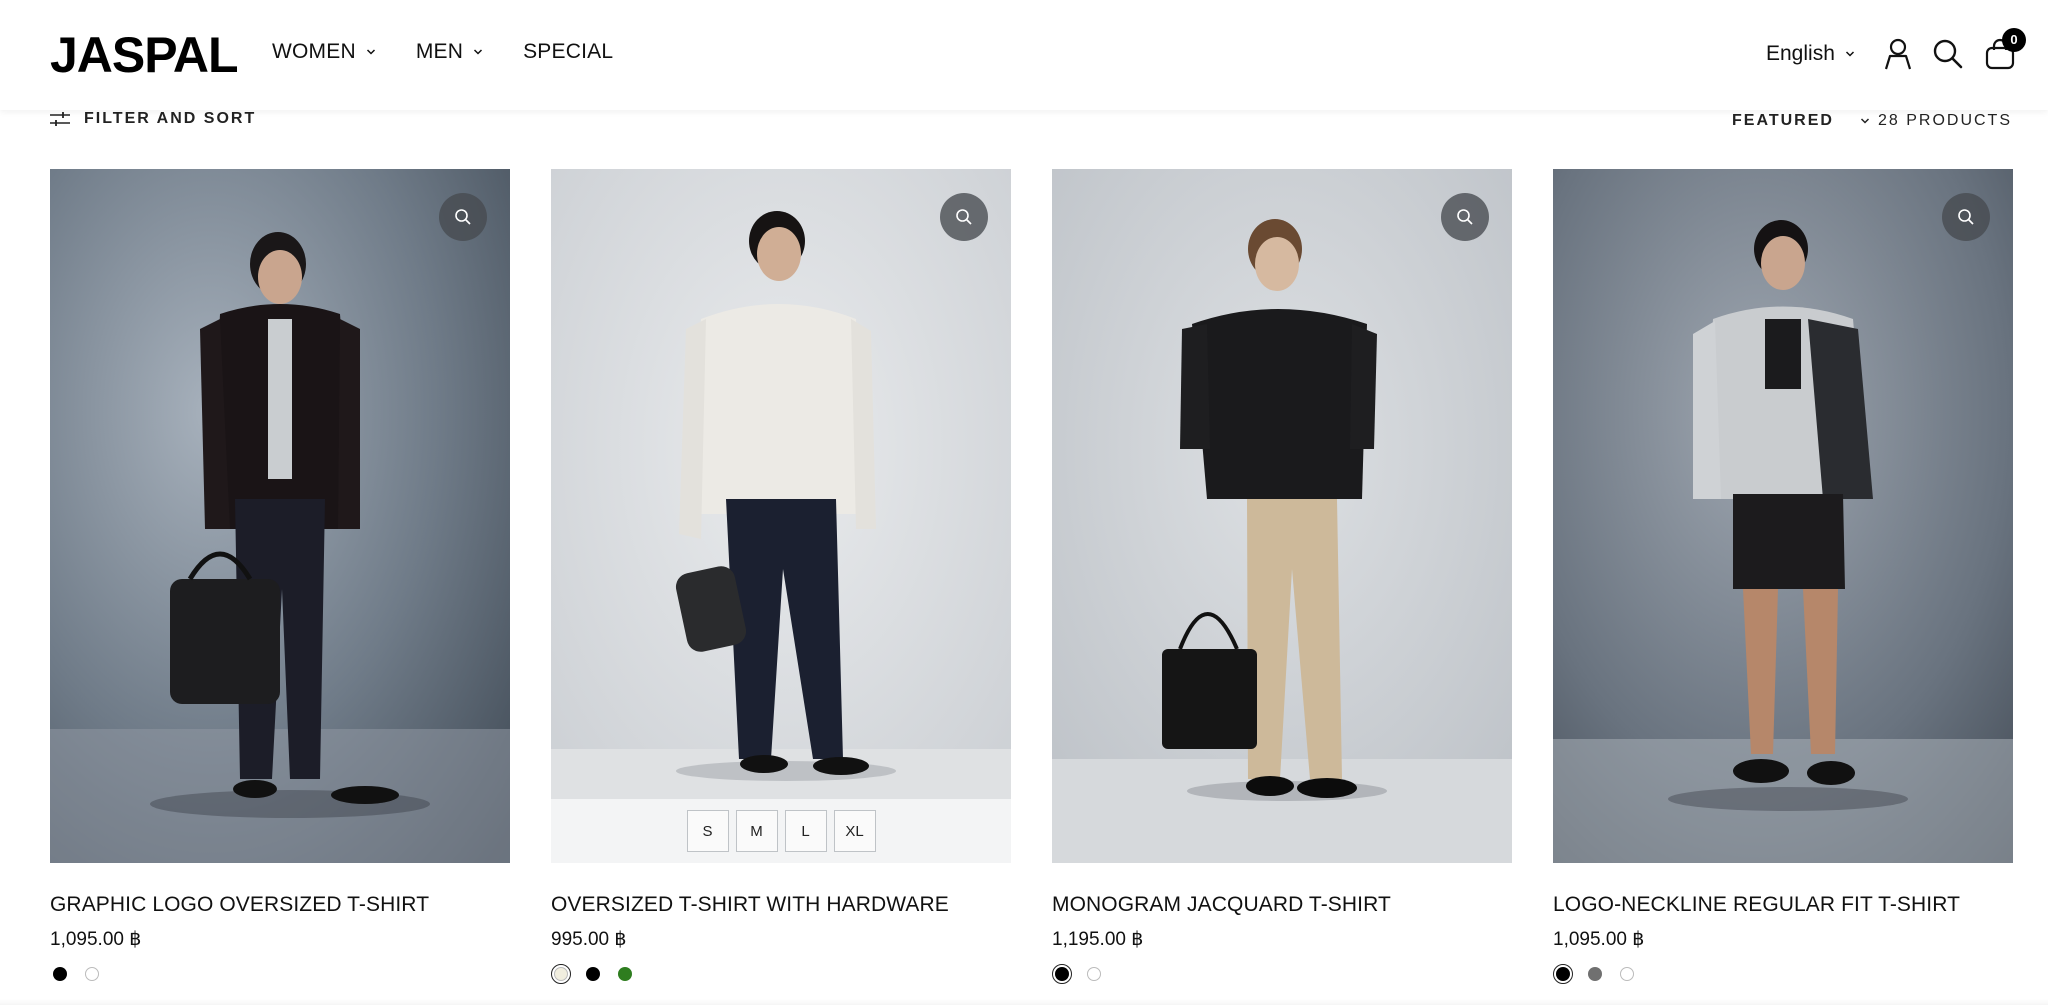 This screenshot has height=1005, width=2048. I want to click on nav-item-label: MEN, so click(439, 51).